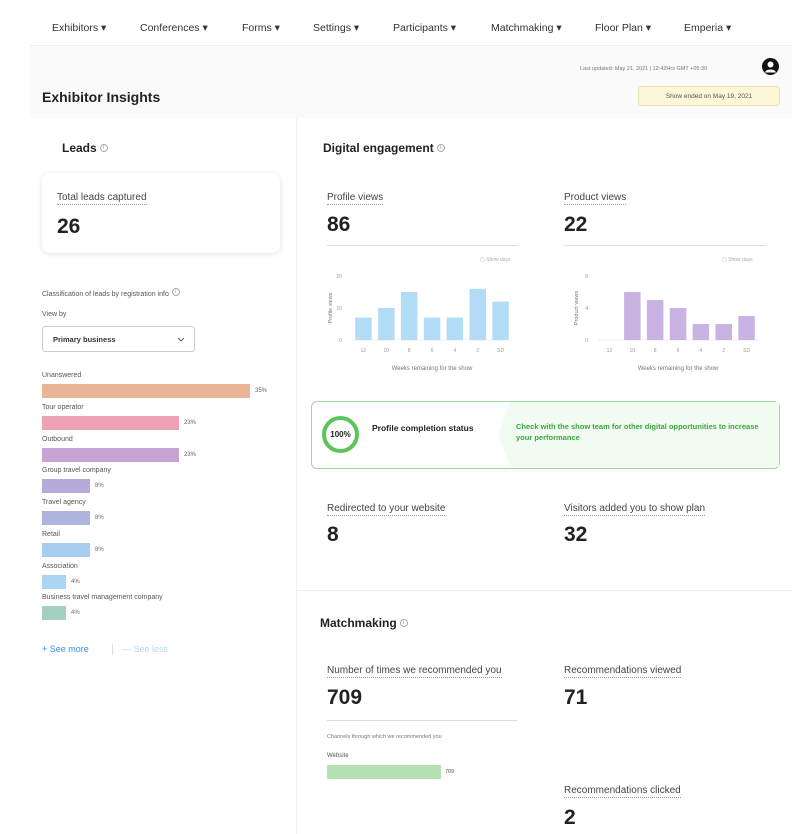 The height and width of the screenshot is (834, 792). I want to click on y-axis-title: Profile views, so click(331, 307).